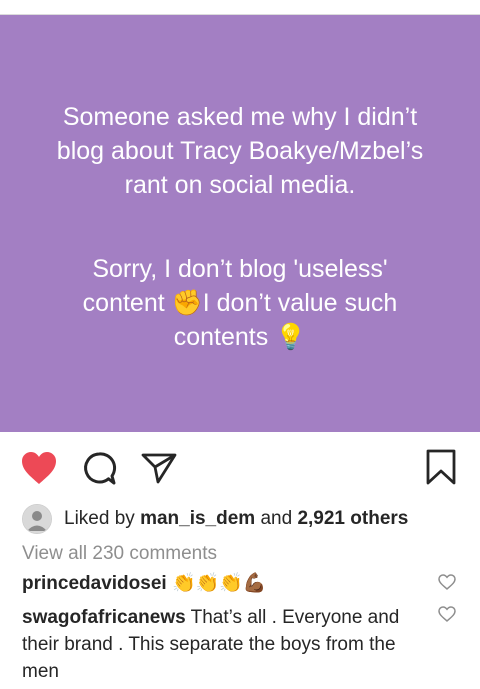  I want to click on likes-row: Liked by man_is_dem and 2,921 others, so click(215, 519).